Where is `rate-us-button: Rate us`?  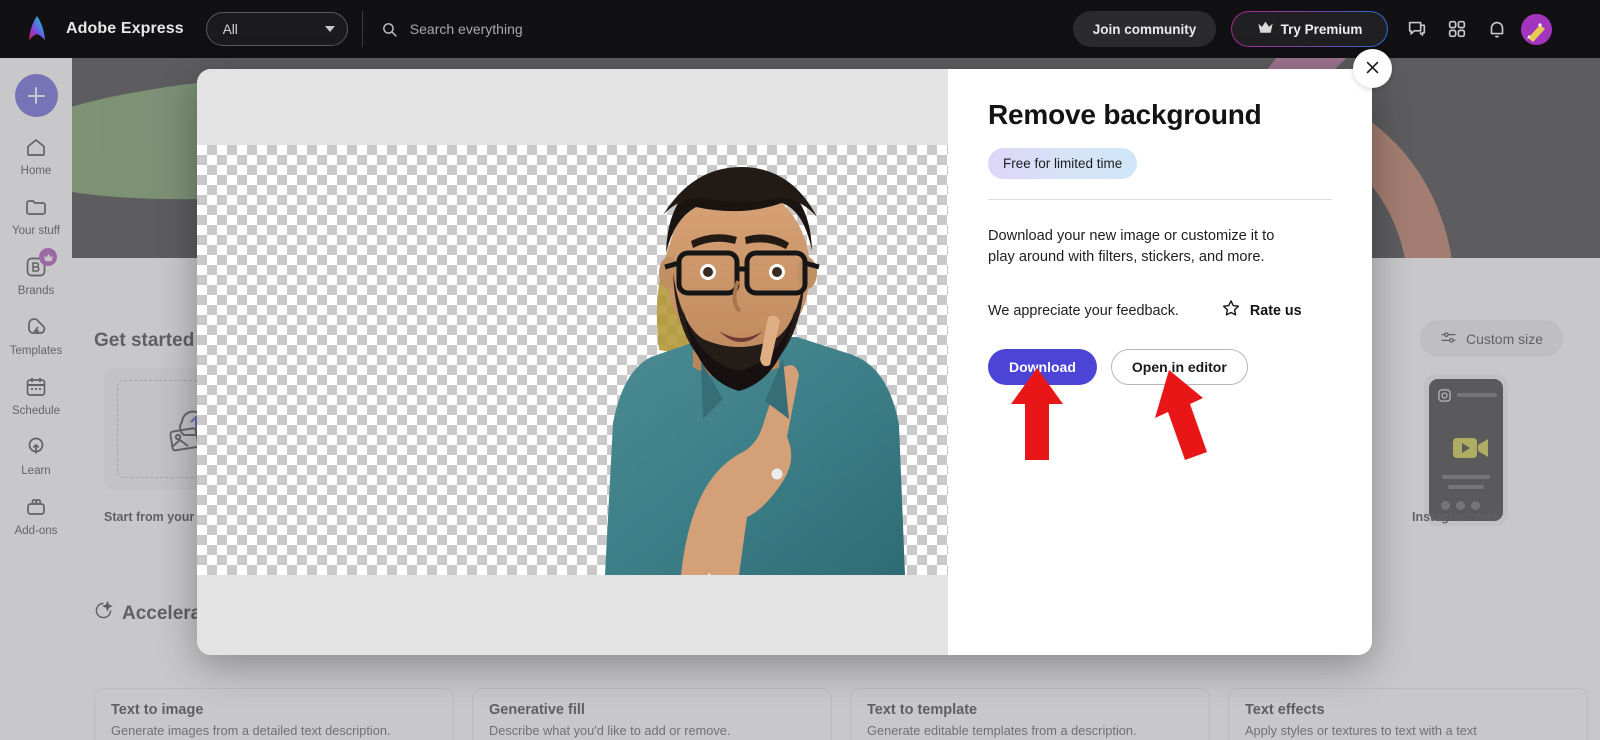
rate-us-button: Rate us is located at coordinates (1261, 310).